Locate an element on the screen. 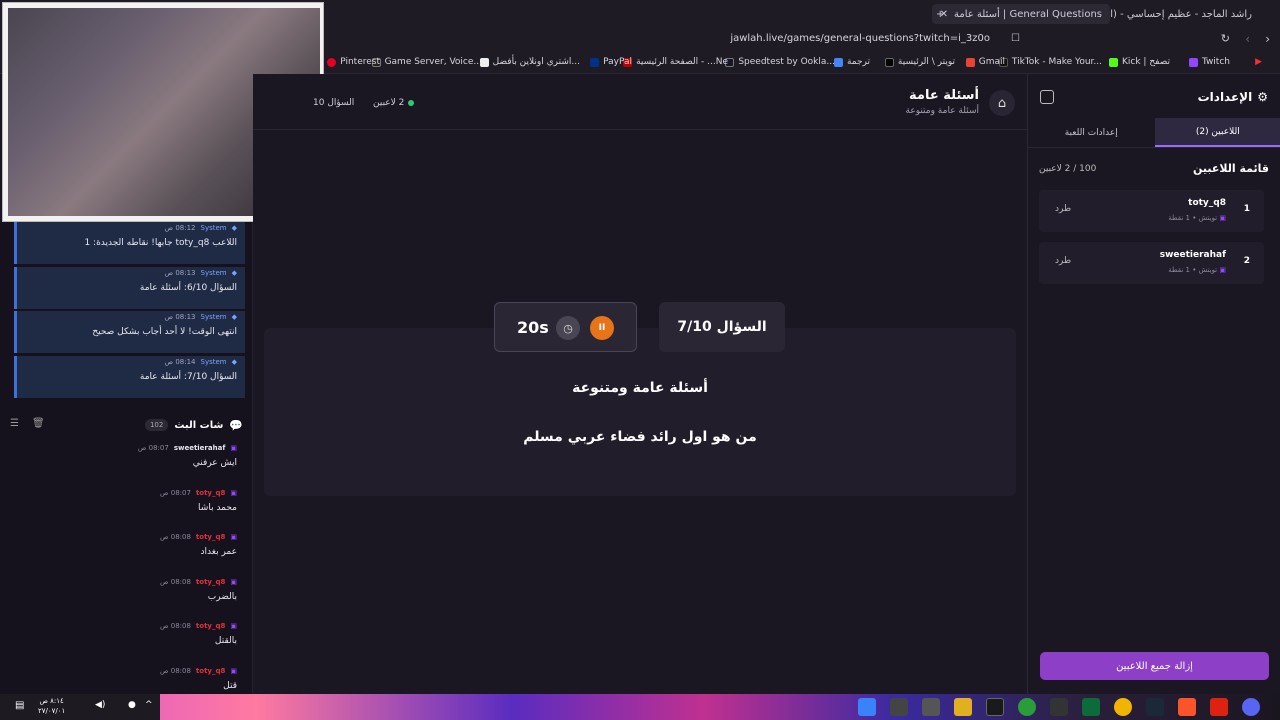 The height and width of the screenshot is (720, 1280). forward-icon: › is located at coordinates (1267, 39).